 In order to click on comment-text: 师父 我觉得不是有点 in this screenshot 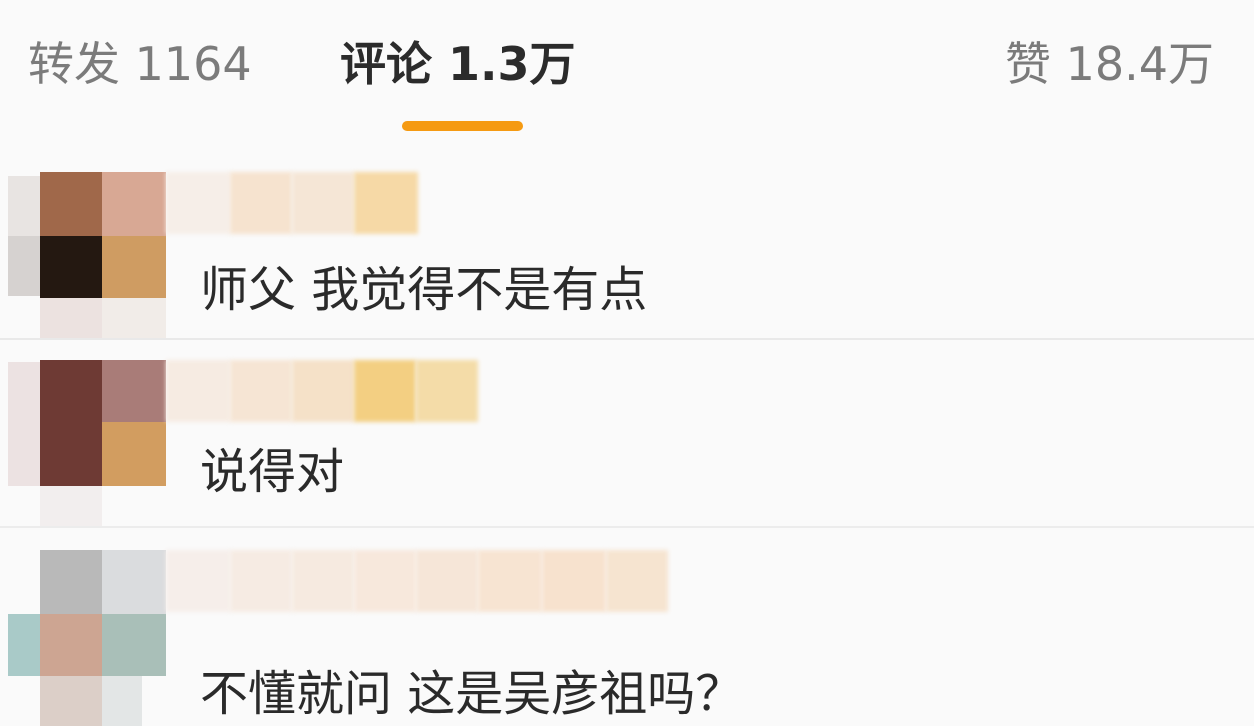, I will do `click(424, 290)`.